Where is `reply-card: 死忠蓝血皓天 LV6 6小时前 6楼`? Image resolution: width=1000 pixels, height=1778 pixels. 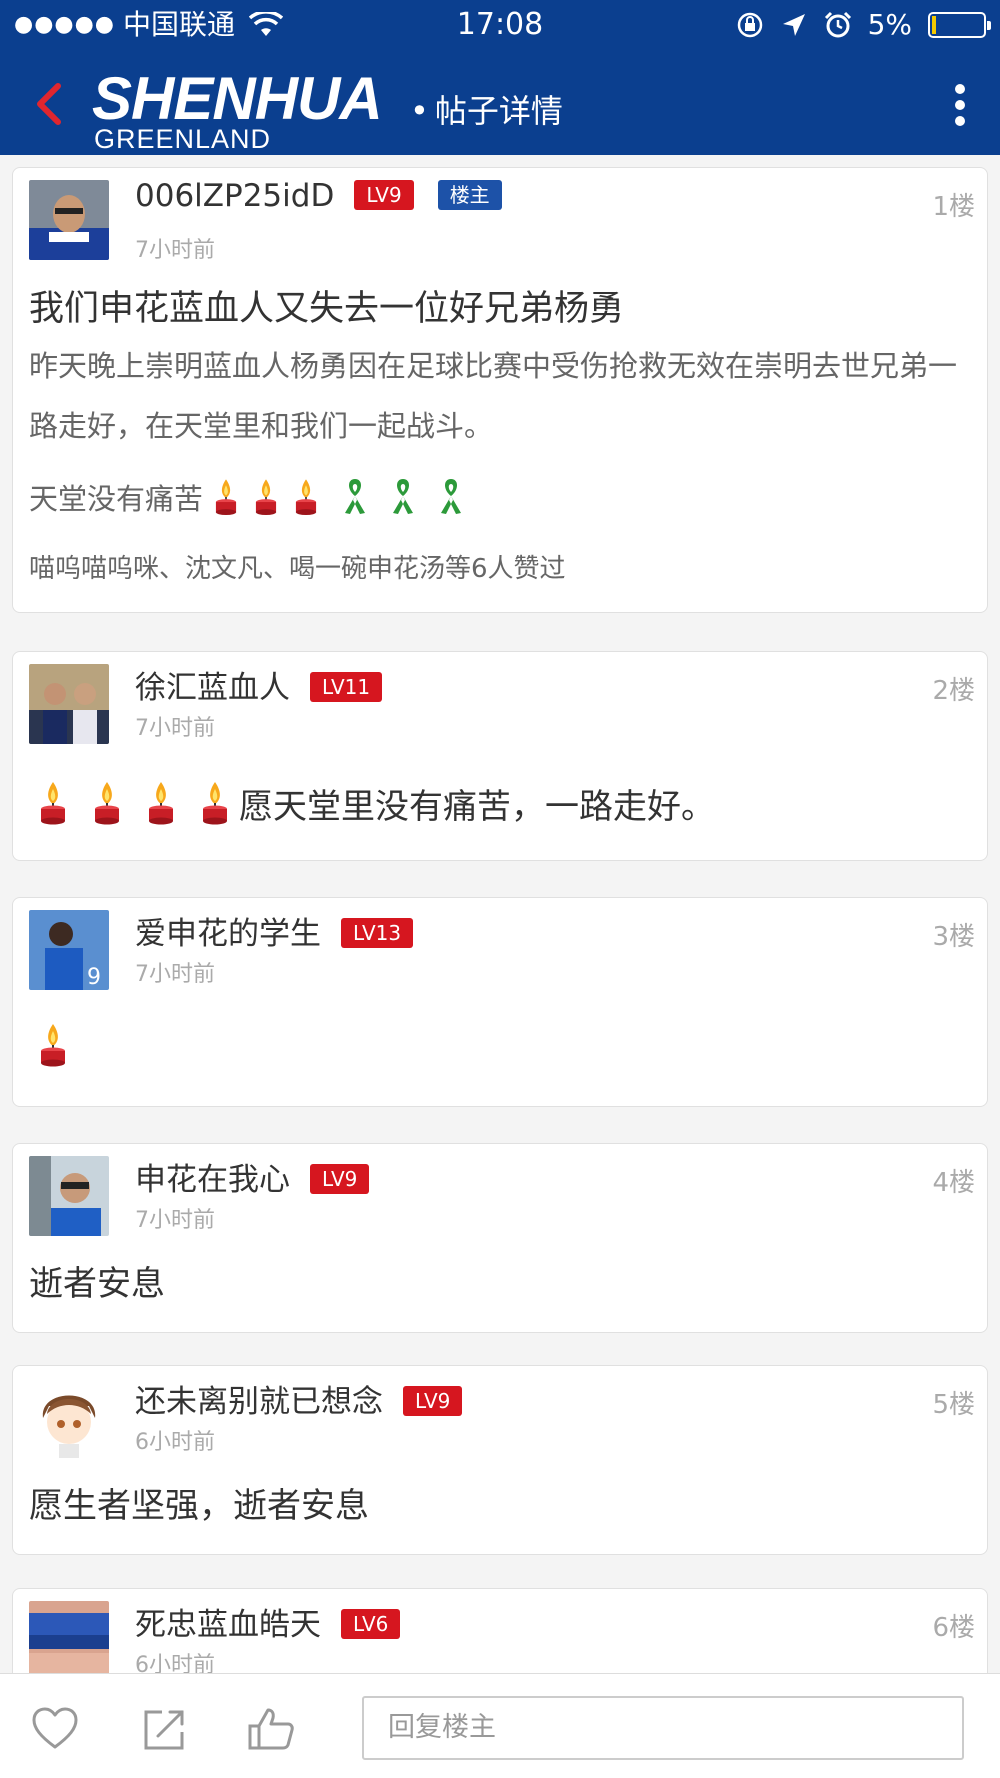
reply-card: 死忠蓝血皓天 LV6 6小时前 6楼 is located at coordinates (500, 1630).